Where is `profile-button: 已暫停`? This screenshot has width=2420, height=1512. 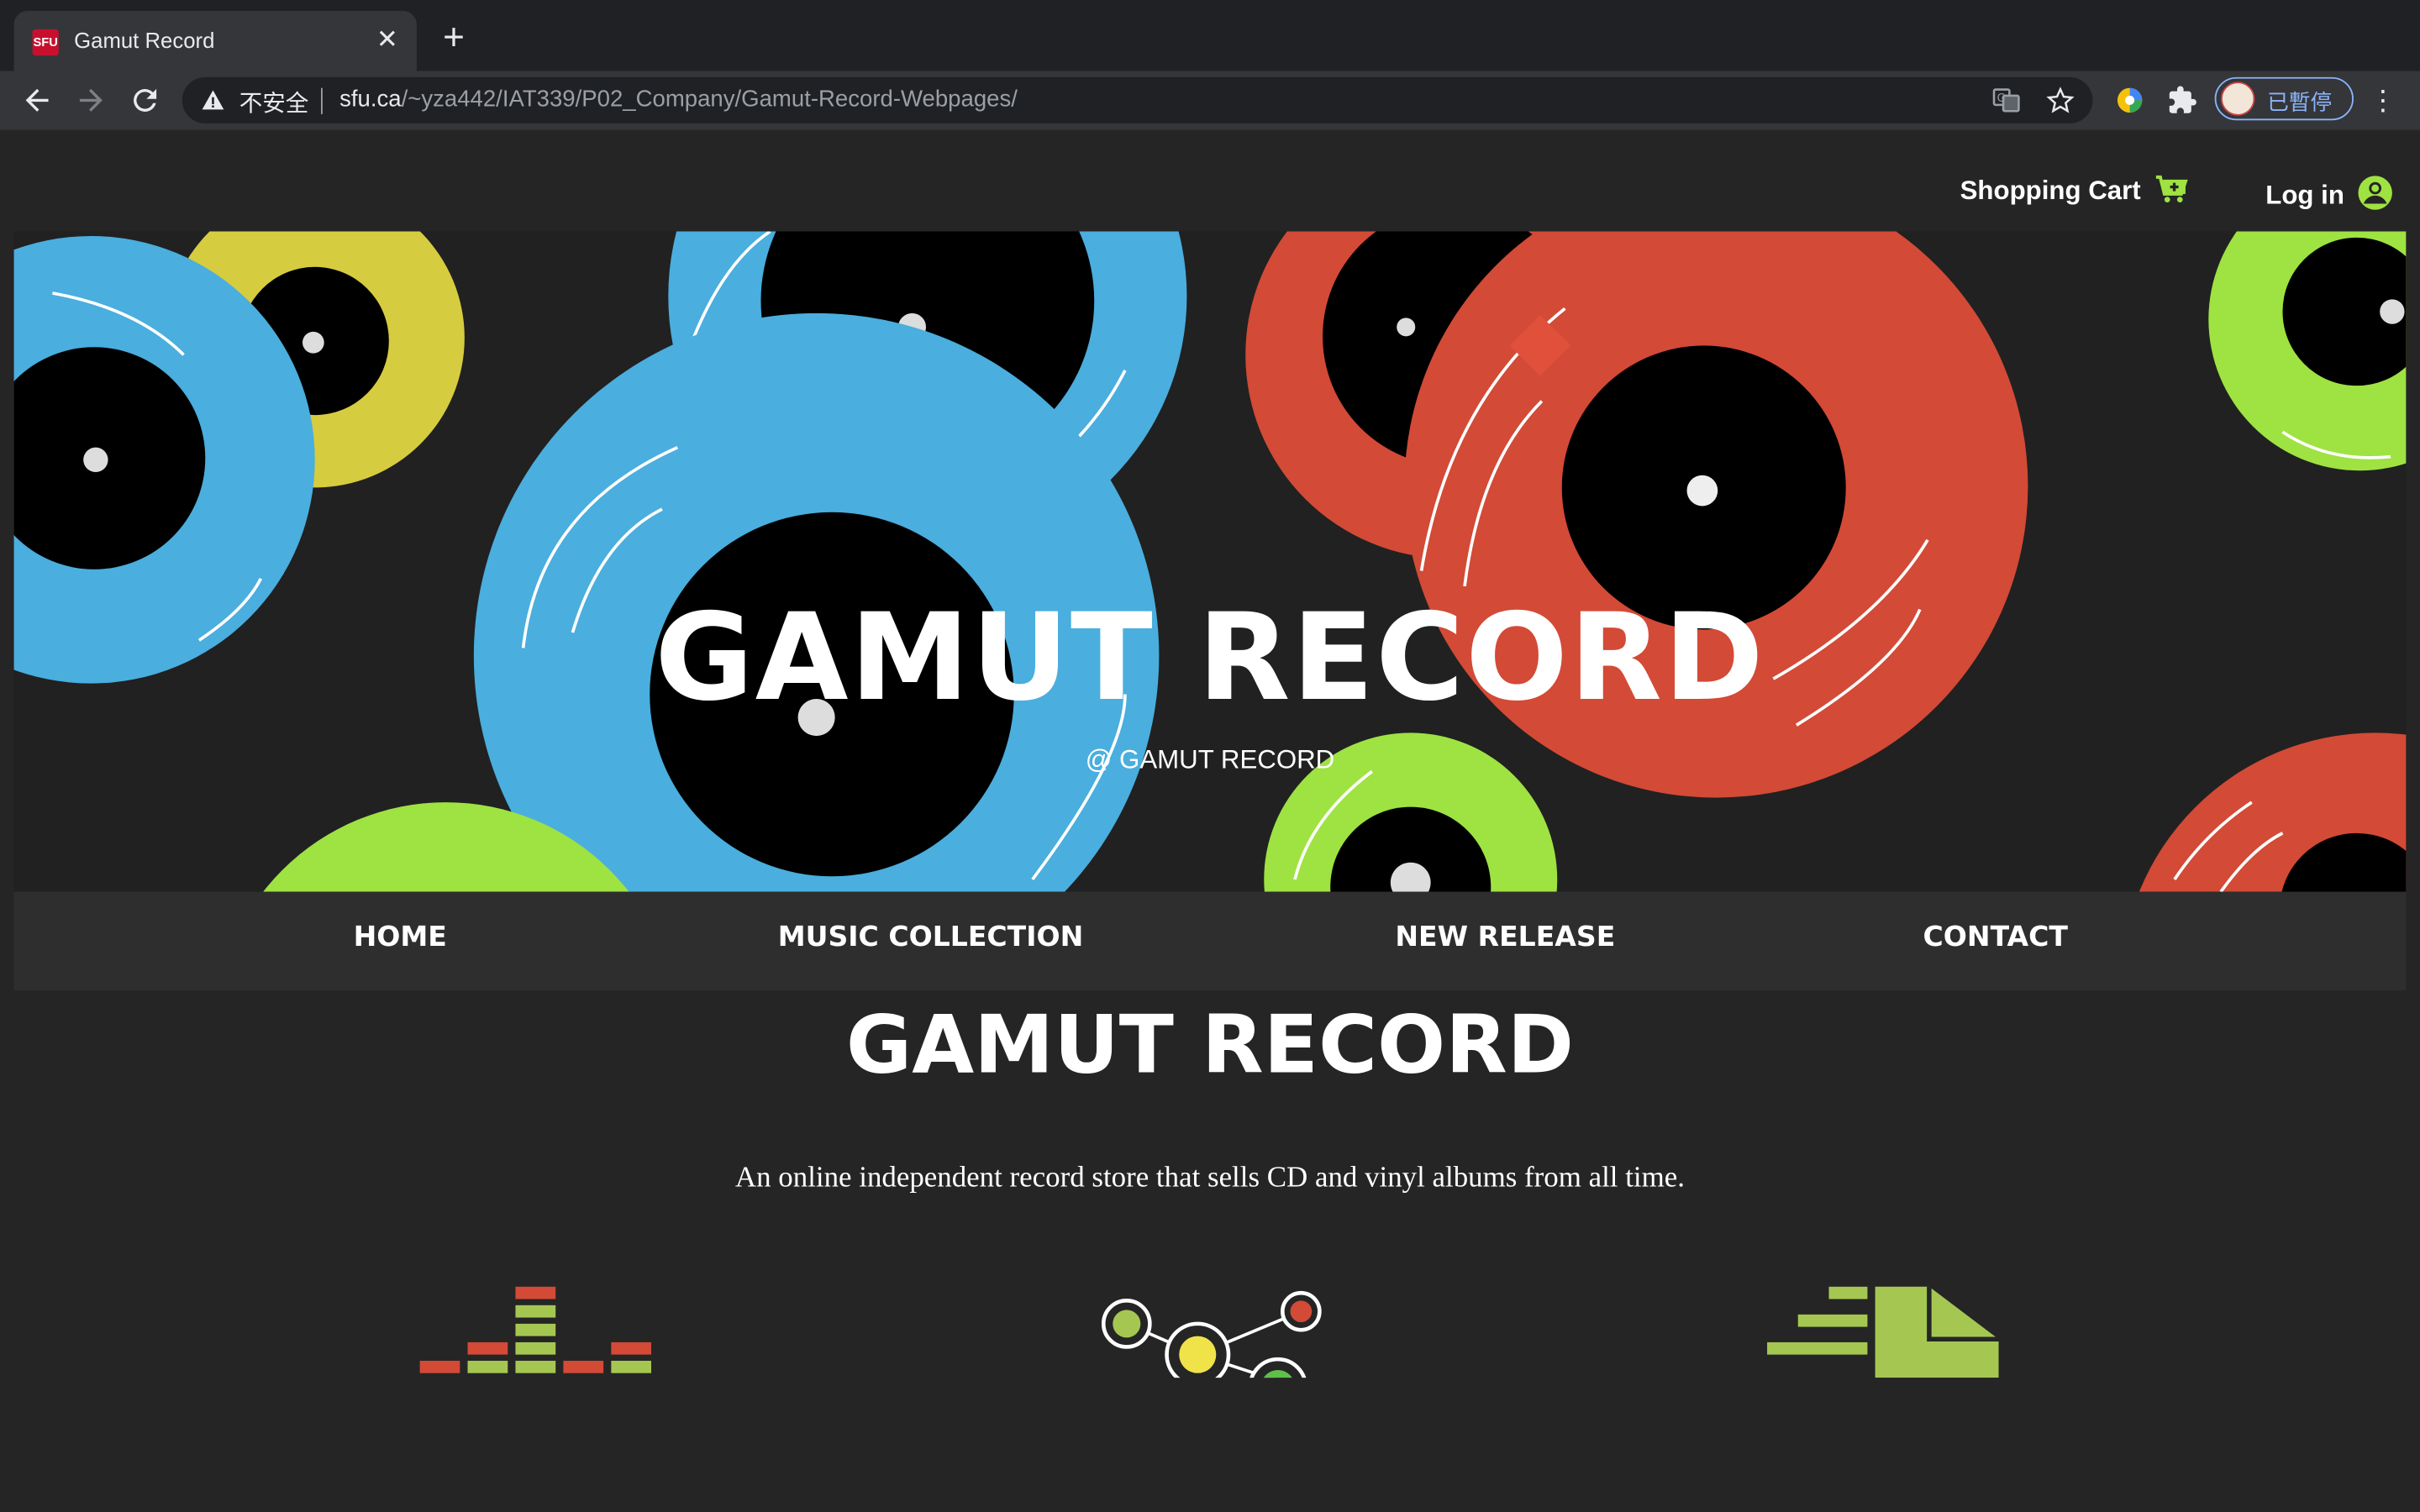
profile-button: 已暫停 is located at coordinates (2284, 98).